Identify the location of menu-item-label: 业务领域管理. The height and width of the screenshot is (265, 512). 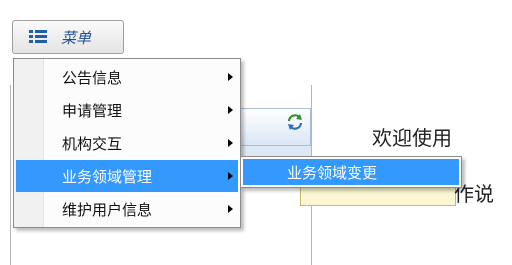
(107, 176).